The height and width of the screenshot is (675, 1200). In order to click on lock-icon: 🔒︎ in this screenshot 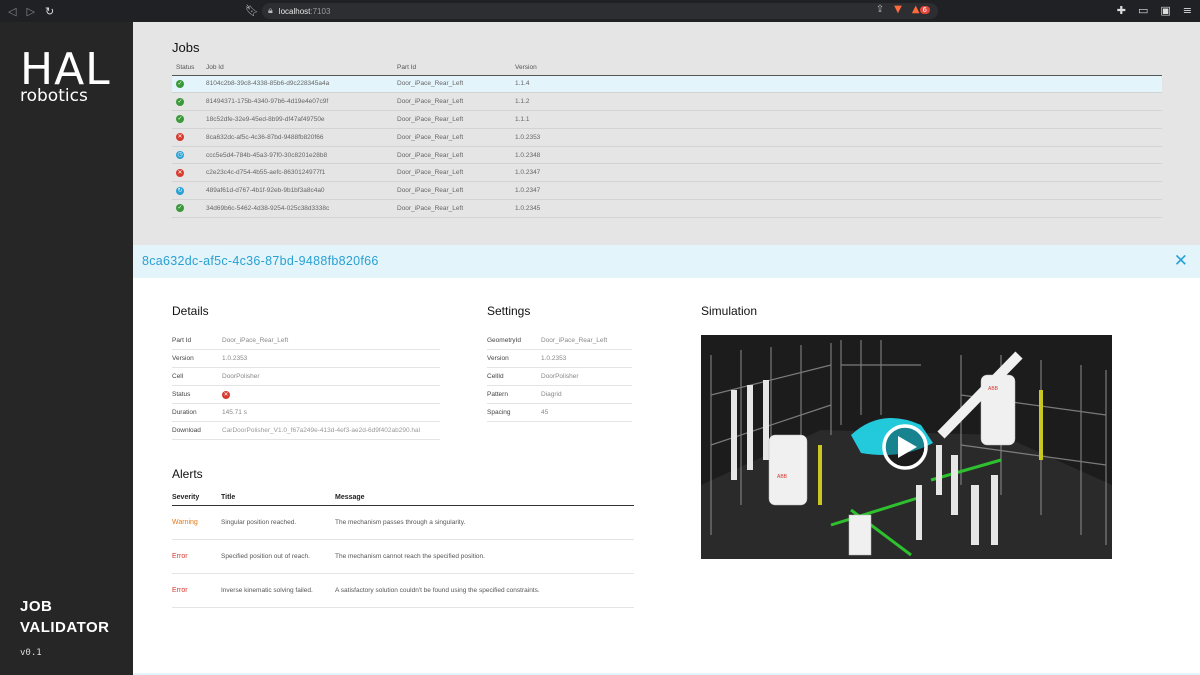, I will do `click(270, 11)`.